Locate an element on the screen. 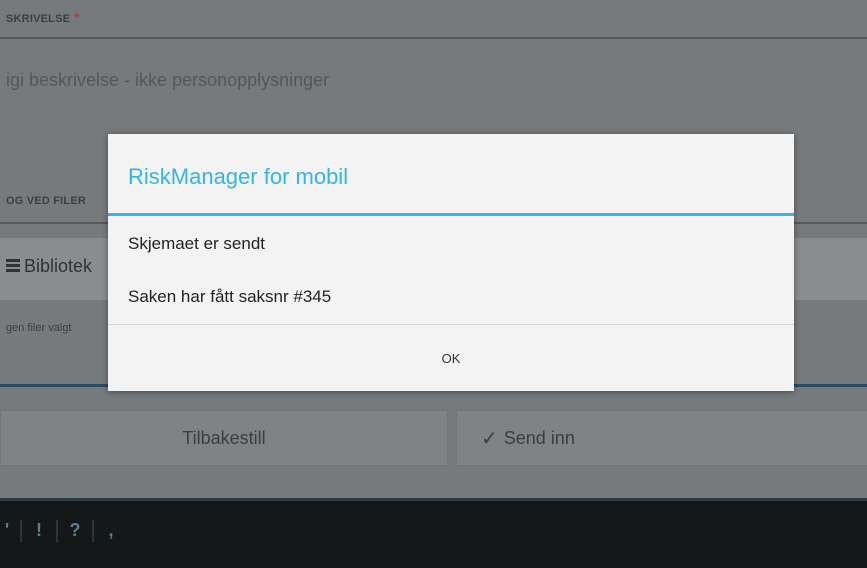 The width and height of the screenshot is (867, 568). dialog-title: RiskManager for mobil is located at coordinates (238, 176).